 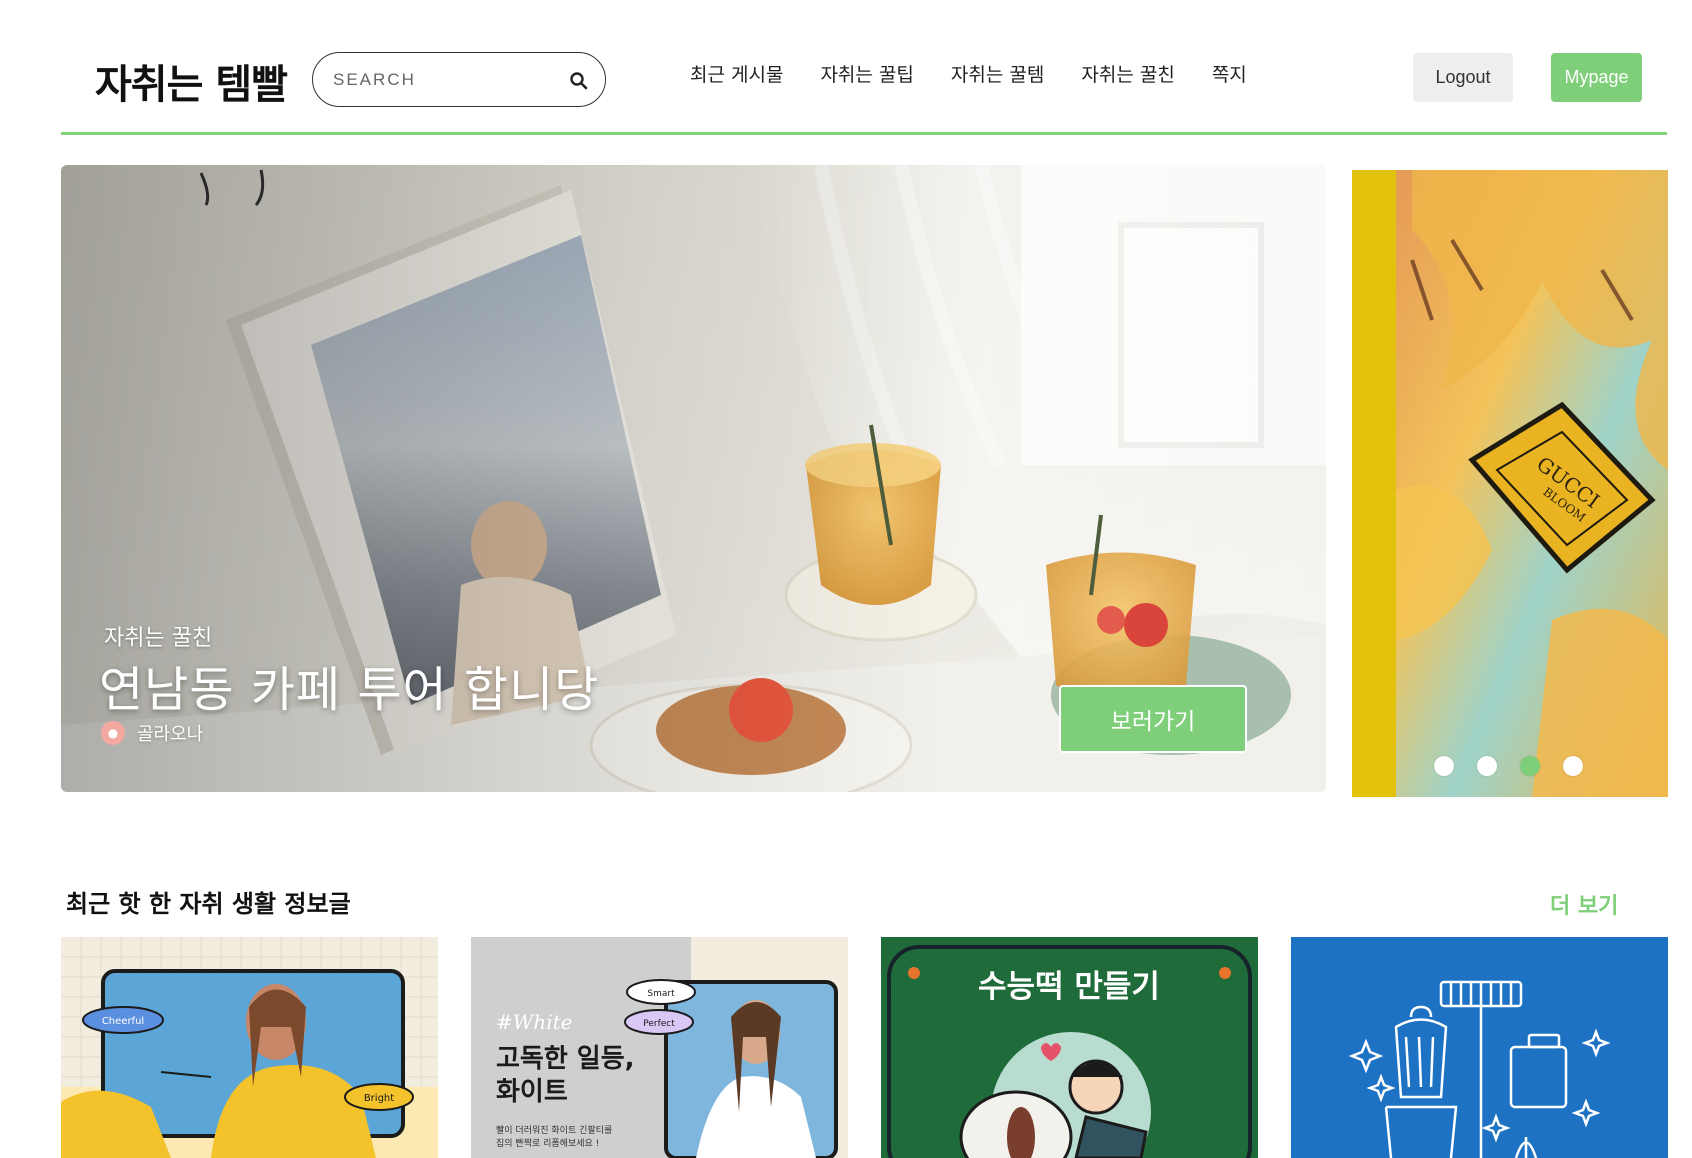 I want to click on search-input, so click(x=443, y=80).